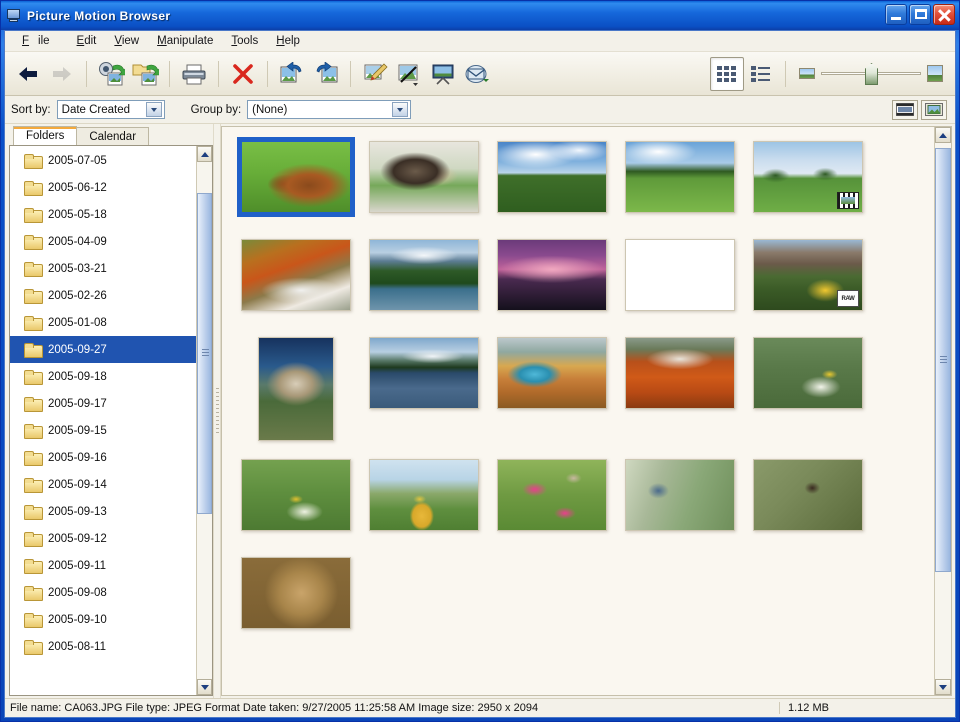 This screenshot has height=722, width=960. I want to click on folder-scroll-track, so click(204, 420).